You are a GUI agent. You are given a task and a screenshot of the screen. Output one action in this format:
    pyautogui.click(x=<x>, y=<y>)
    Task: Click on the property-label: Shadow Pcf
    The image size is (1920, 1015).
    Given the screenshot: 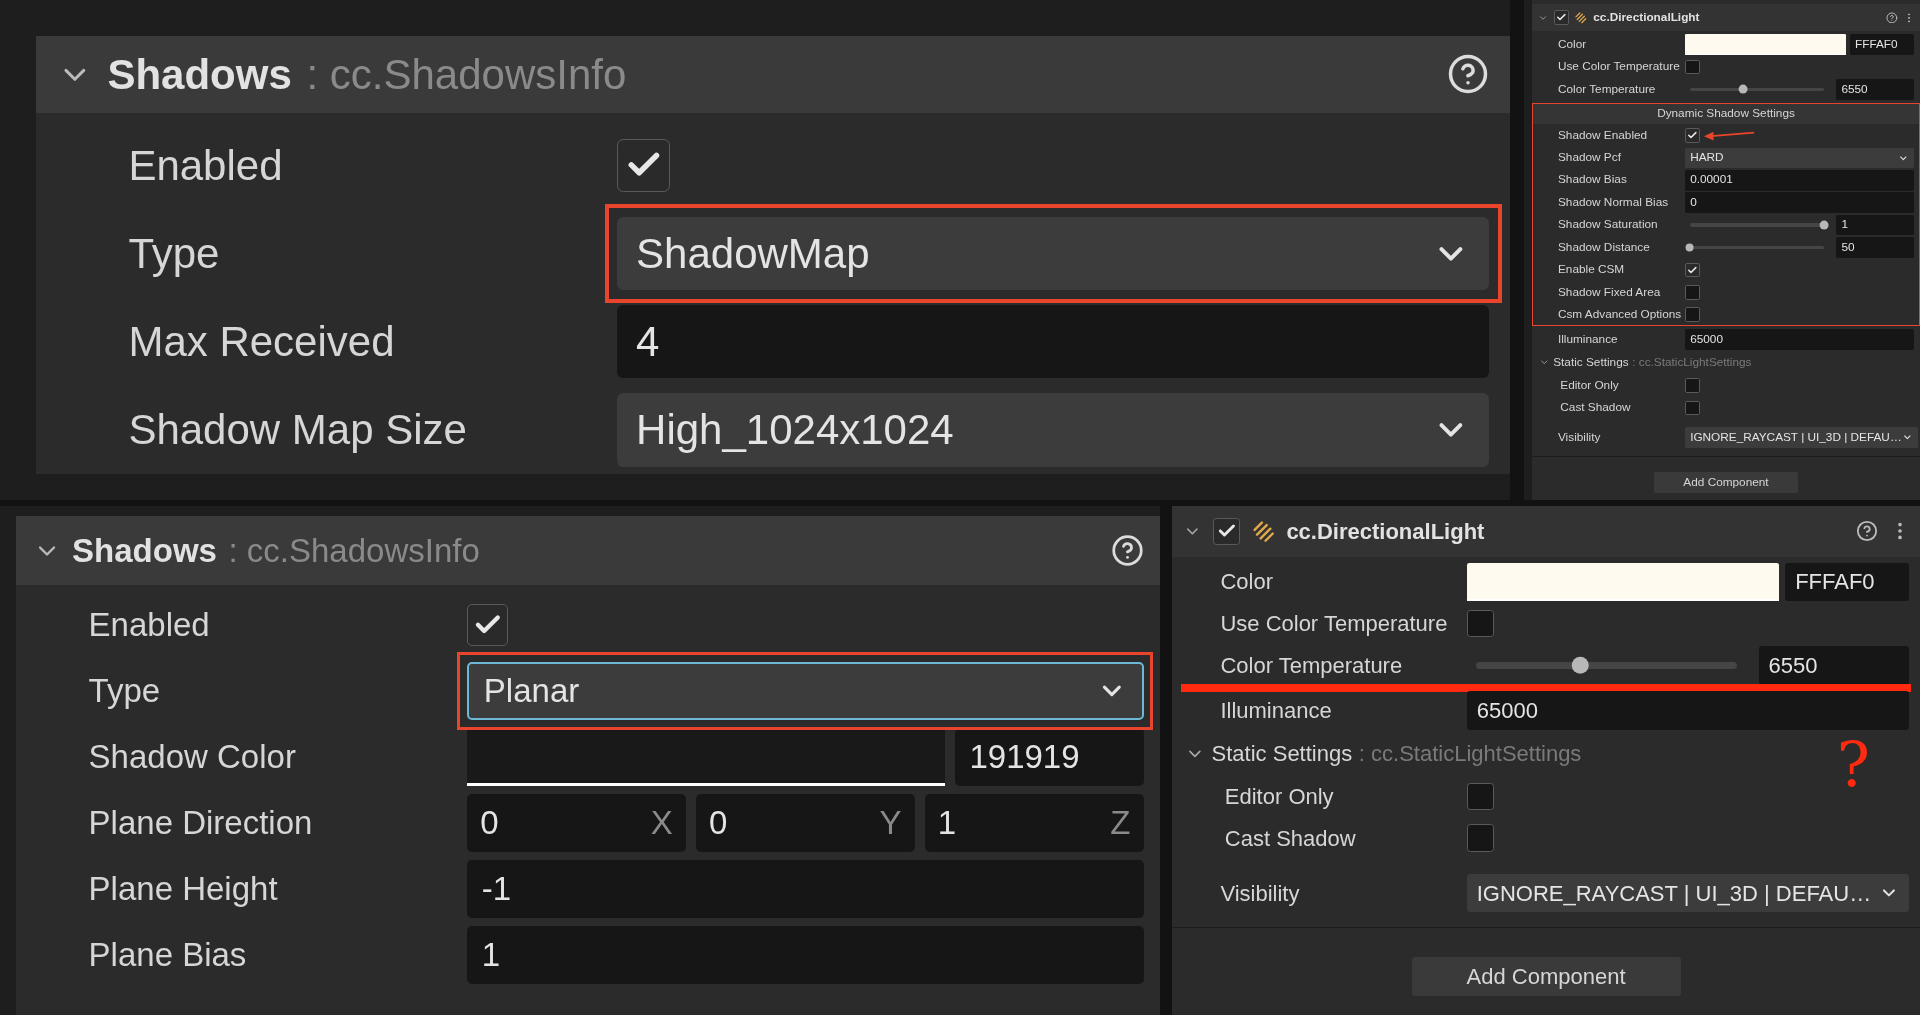 What is the action you would take?
    pyautogui.click(x=1589, y=157)
    